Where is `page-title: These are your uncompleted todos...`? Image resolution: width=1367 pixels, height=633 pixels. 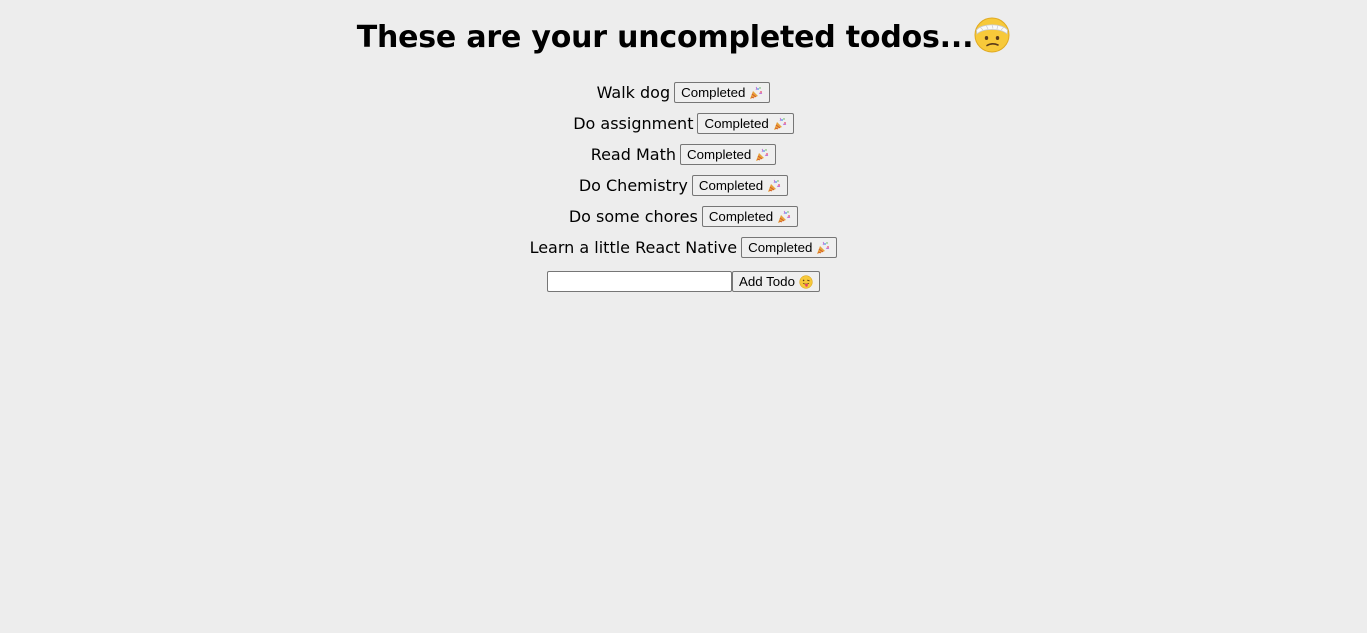
page-title: These are your uncompleted todos... is located at coordinates (683, 37).